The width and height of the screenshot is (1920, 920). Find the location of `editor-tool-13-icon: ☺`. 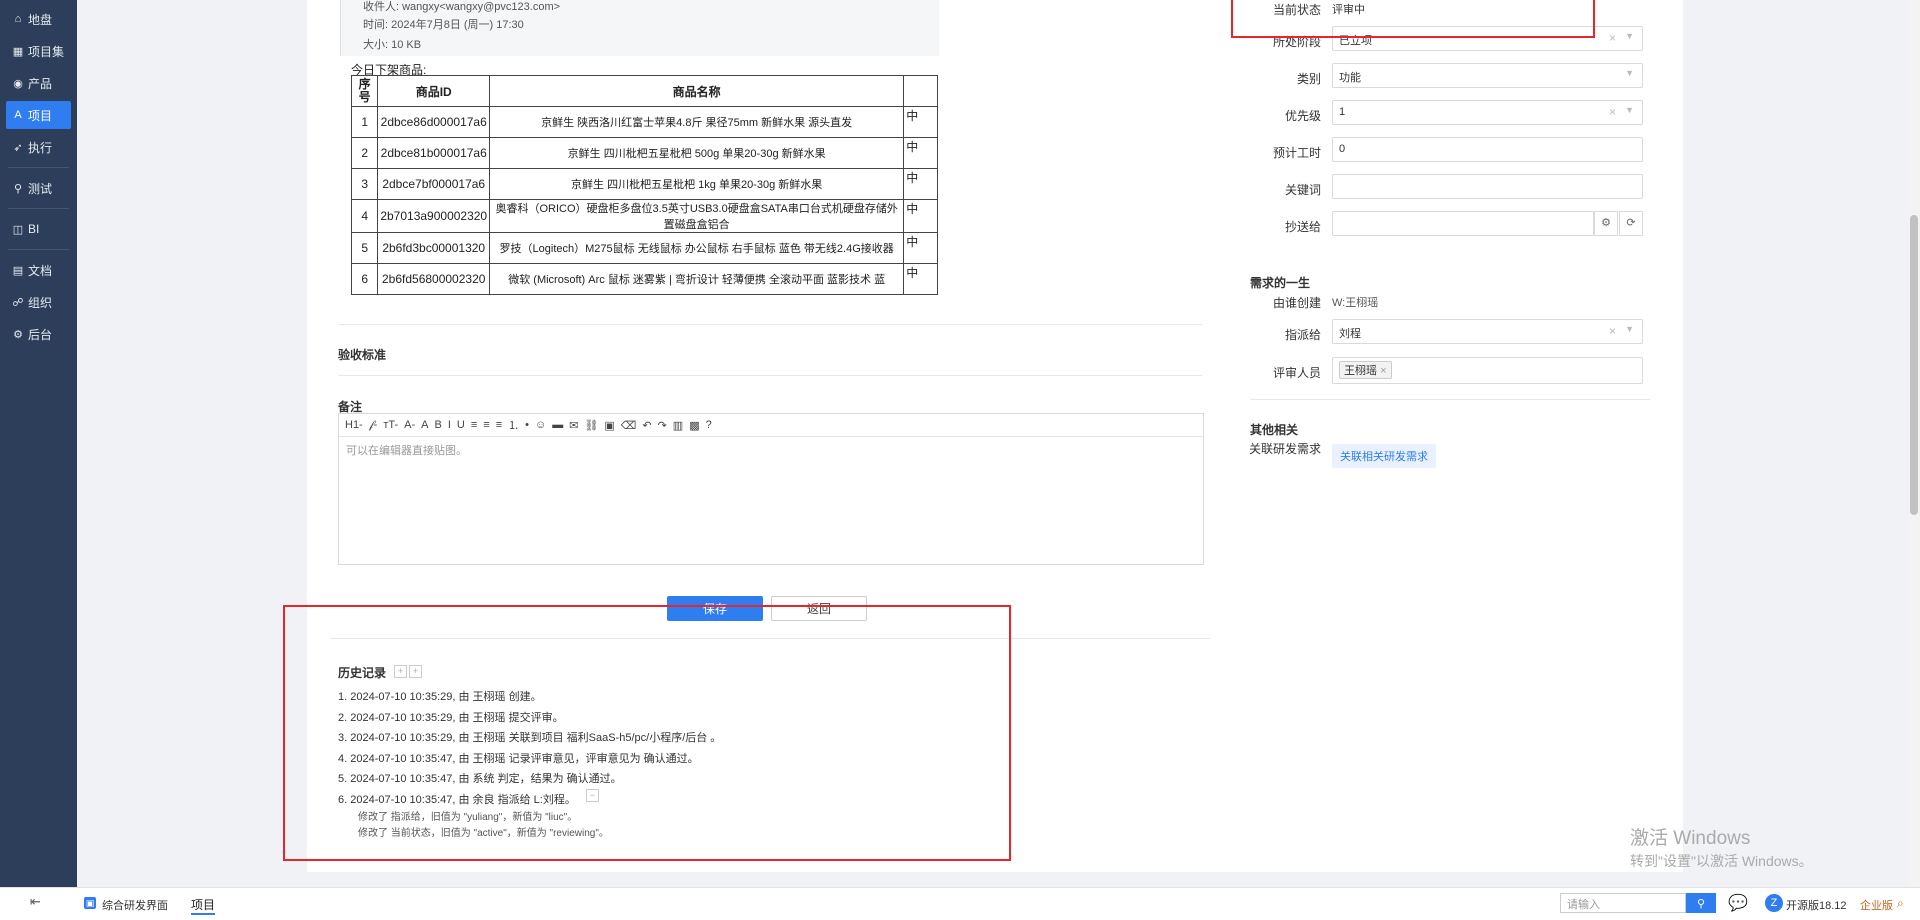

editor-tool-13-icon: ☺ is located at coordinates (540, 425).